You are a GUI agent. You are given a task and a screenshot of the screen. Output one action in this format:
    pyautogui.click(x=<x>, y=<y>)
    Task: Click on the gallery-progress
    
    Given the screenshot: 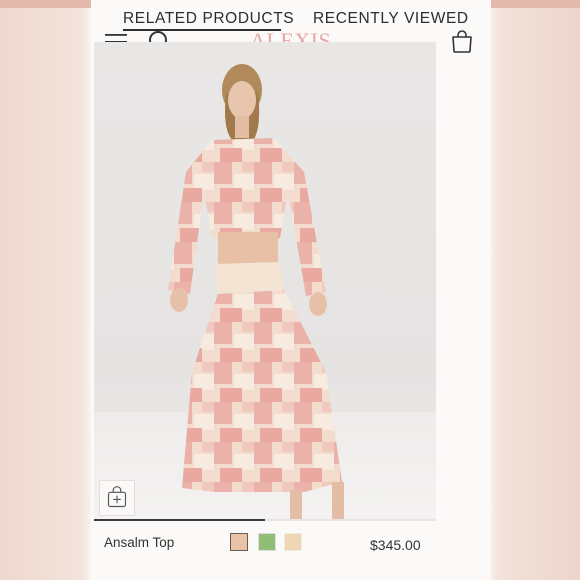 What is the action you would take?
    pyautogui.click(x=265, y=520)
    